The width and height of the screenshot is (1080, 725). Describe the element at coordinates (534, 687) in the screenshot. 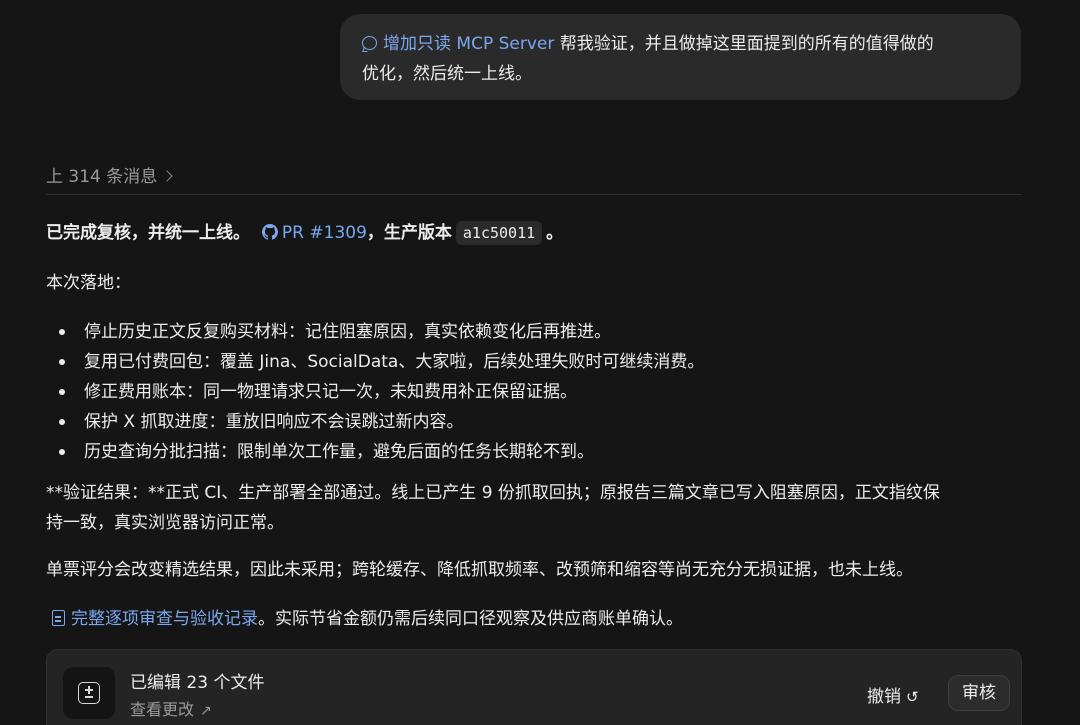

I see `edited-files-card: 已编辑 23 个文件 查看更改 ↗ 撤销 ↺ 审核` at that location.